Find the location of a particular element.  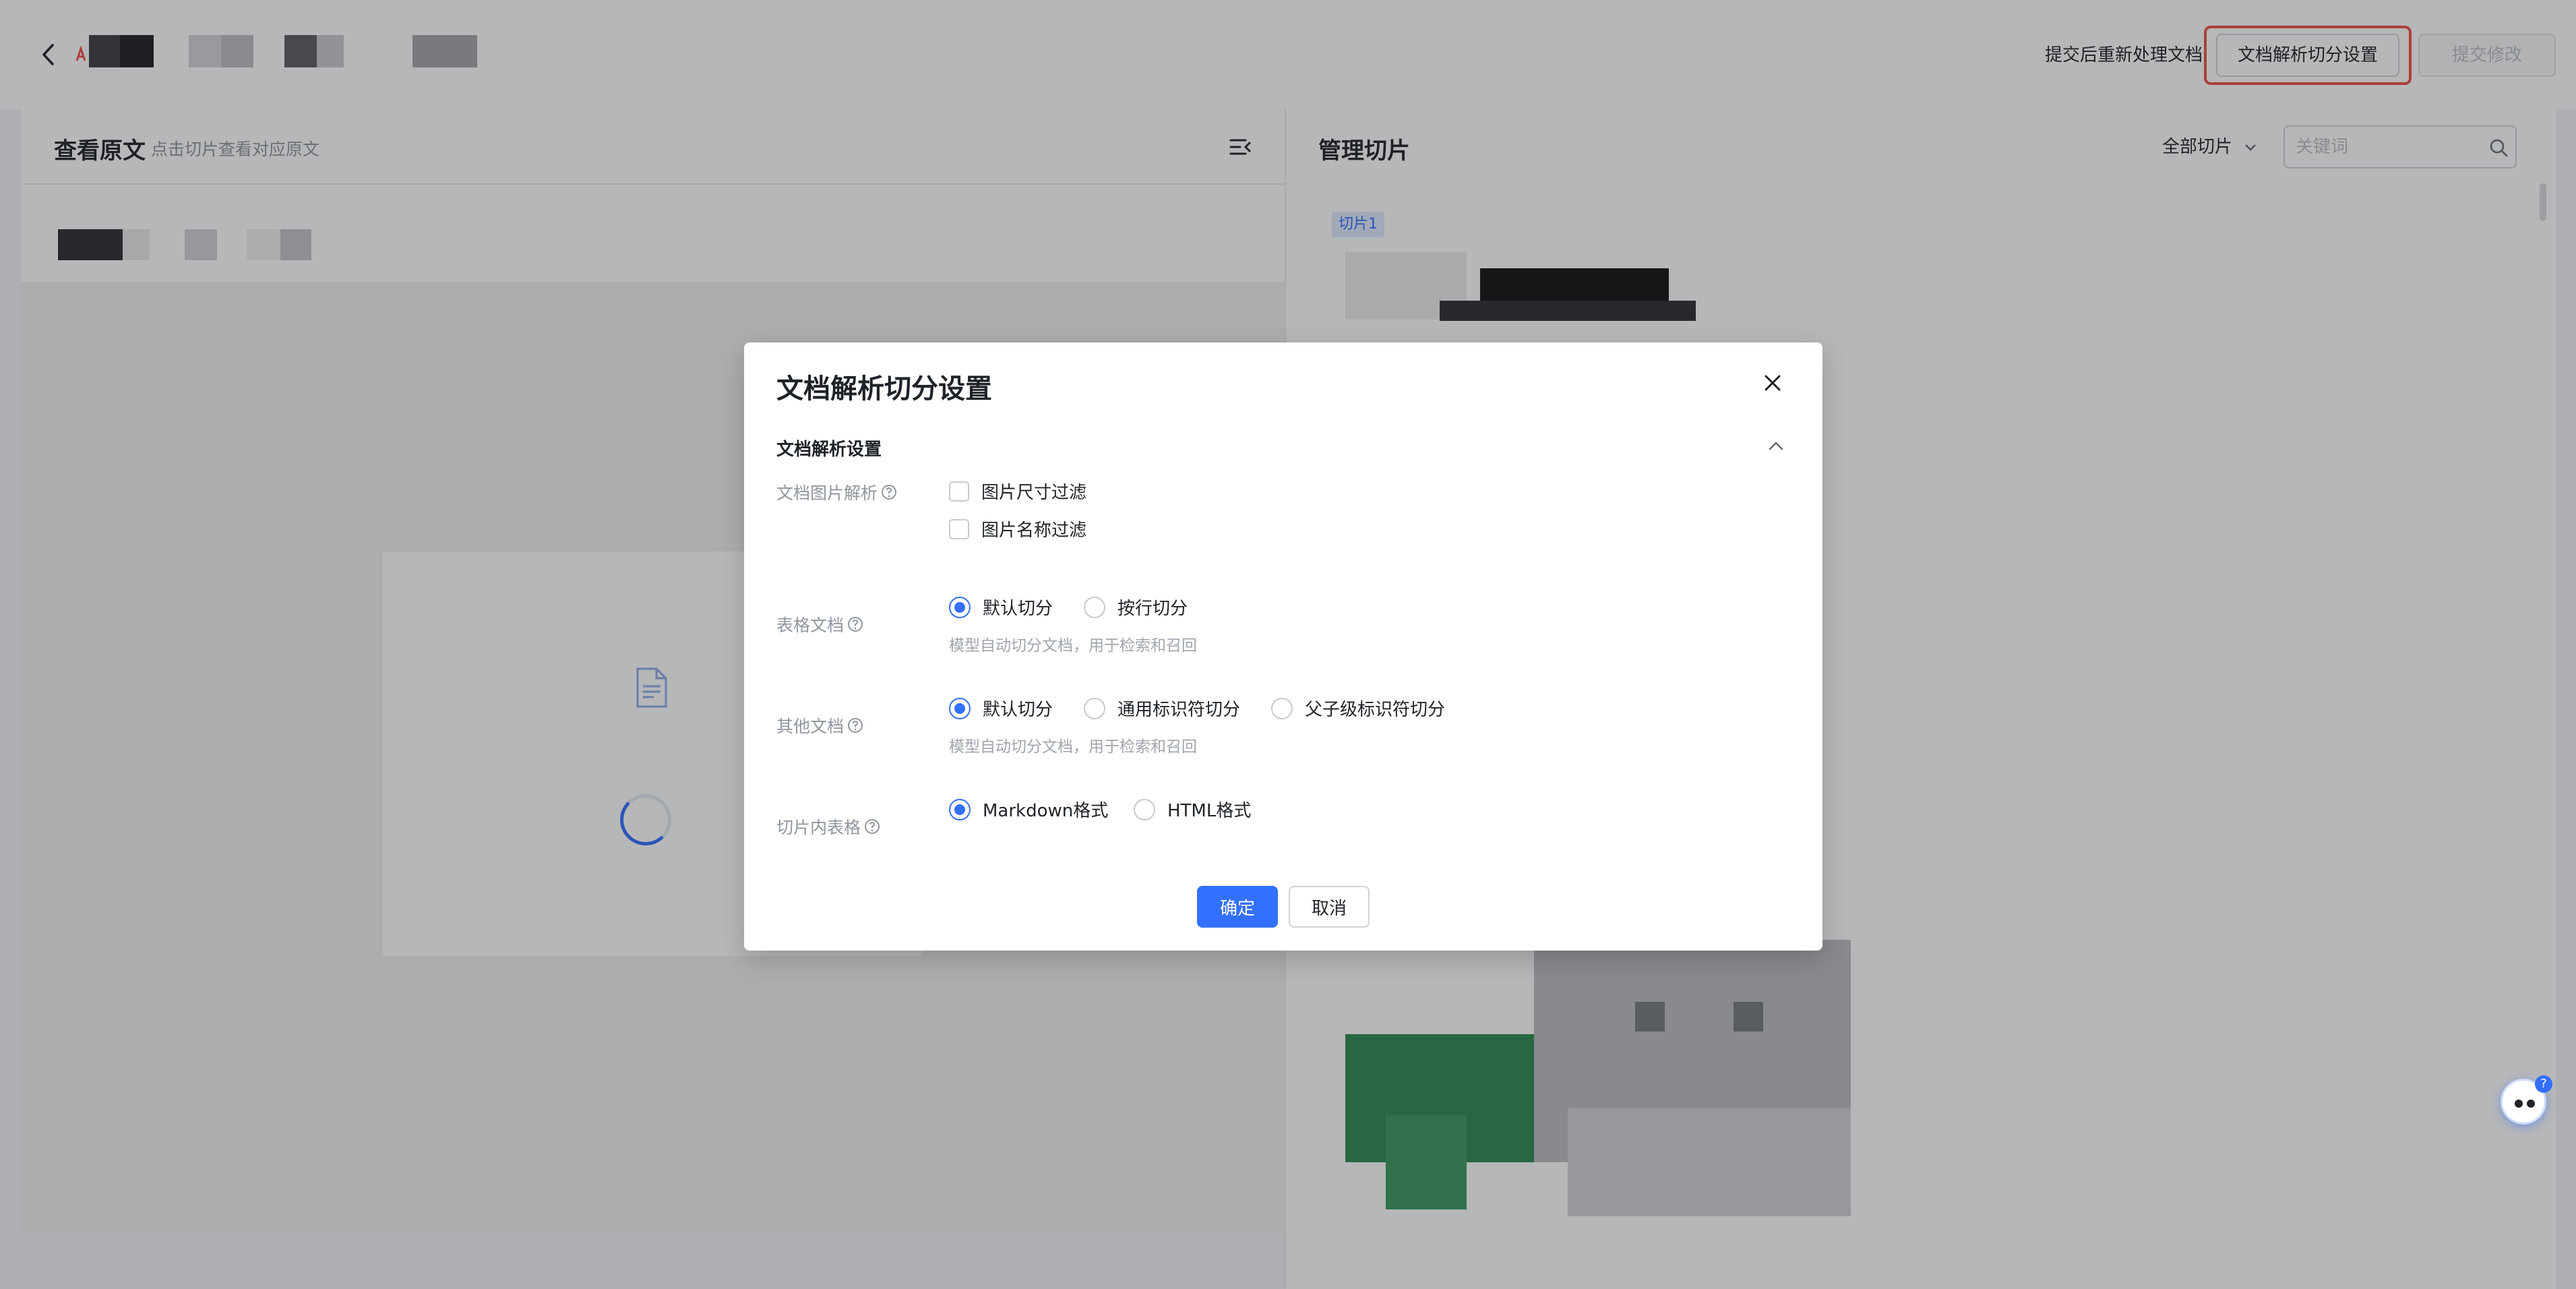

option-label: 按行切分 is located at coordinates (1152, 609).